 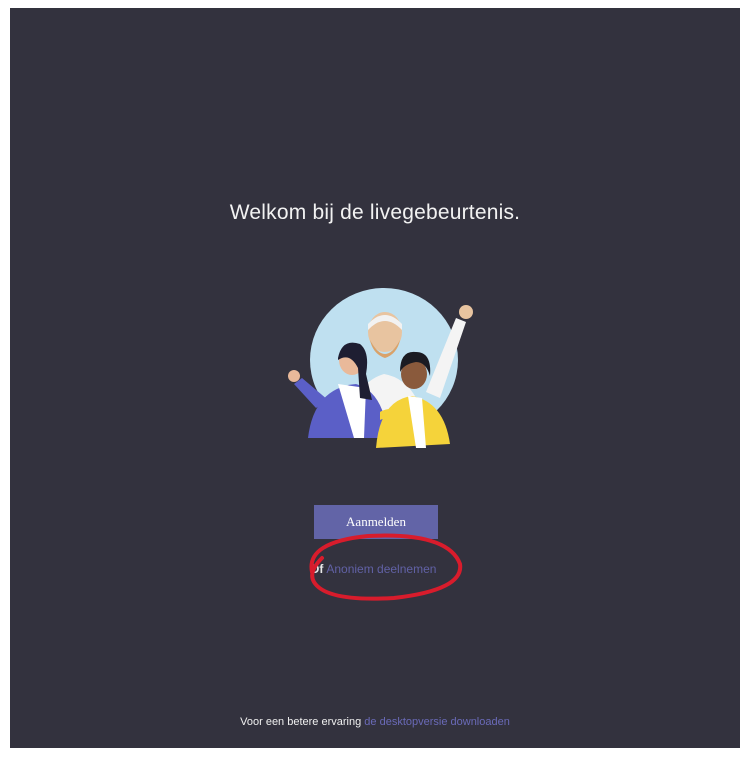 What do you see at coordinates (376, 522) in the screenshot?
I see `signin-button: Aanmelden` at bounding box center [376, 522].